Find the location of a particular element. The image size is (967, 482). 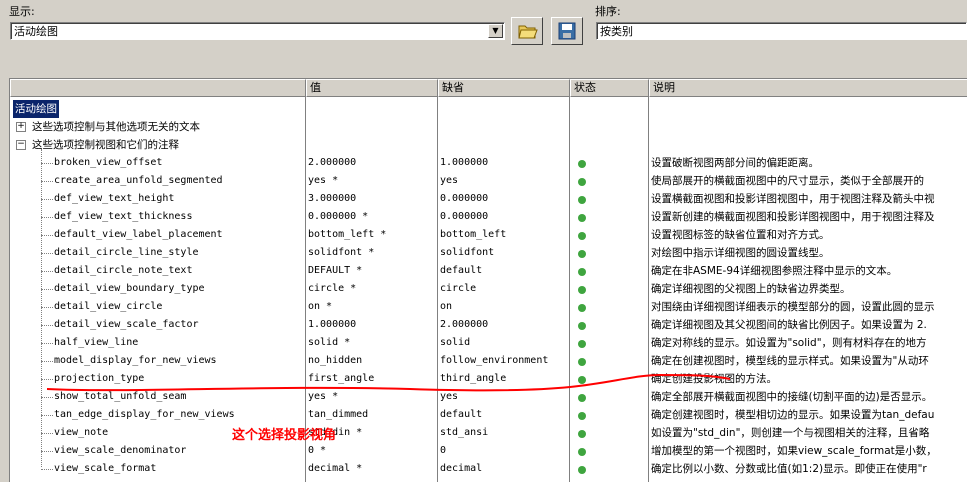

sort-label: 排序: is located at coordinates (608, 11).